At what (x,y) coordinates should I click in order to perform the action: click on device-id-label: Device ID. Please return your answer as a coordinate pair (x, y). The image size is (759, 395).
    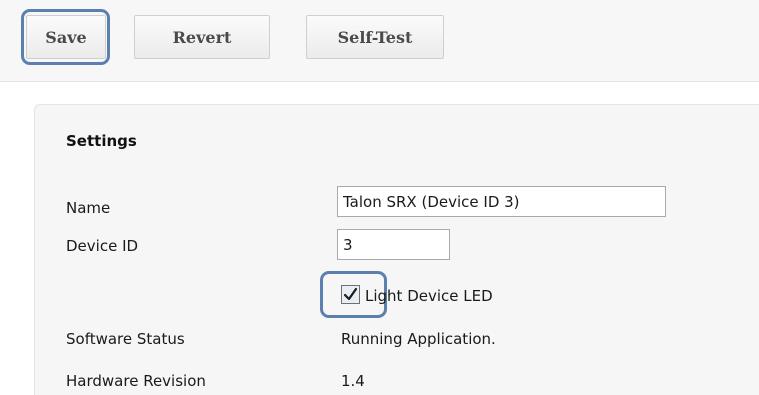
    Looking at the image, I should click on (102, 246).